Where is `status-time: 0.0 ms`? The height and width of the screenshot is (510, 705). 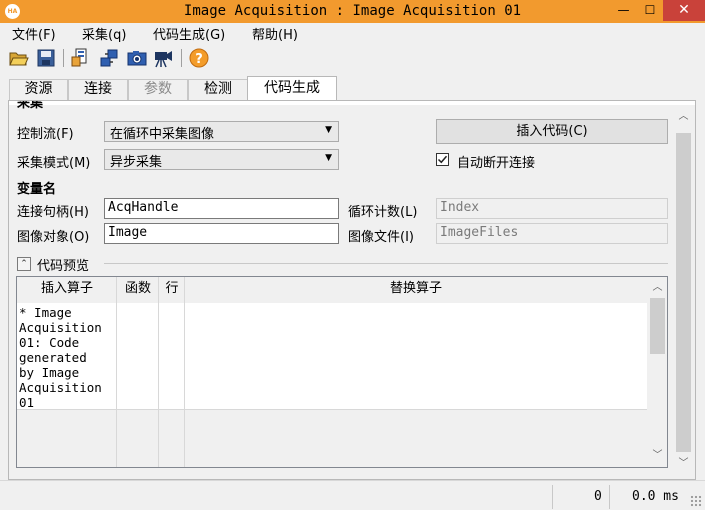 status-time: 0.0 ms is located at coordinates (655, 496).